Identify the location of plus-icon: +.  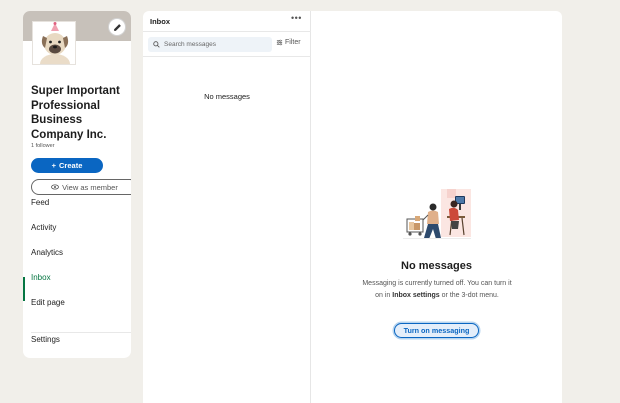
(54, 165).